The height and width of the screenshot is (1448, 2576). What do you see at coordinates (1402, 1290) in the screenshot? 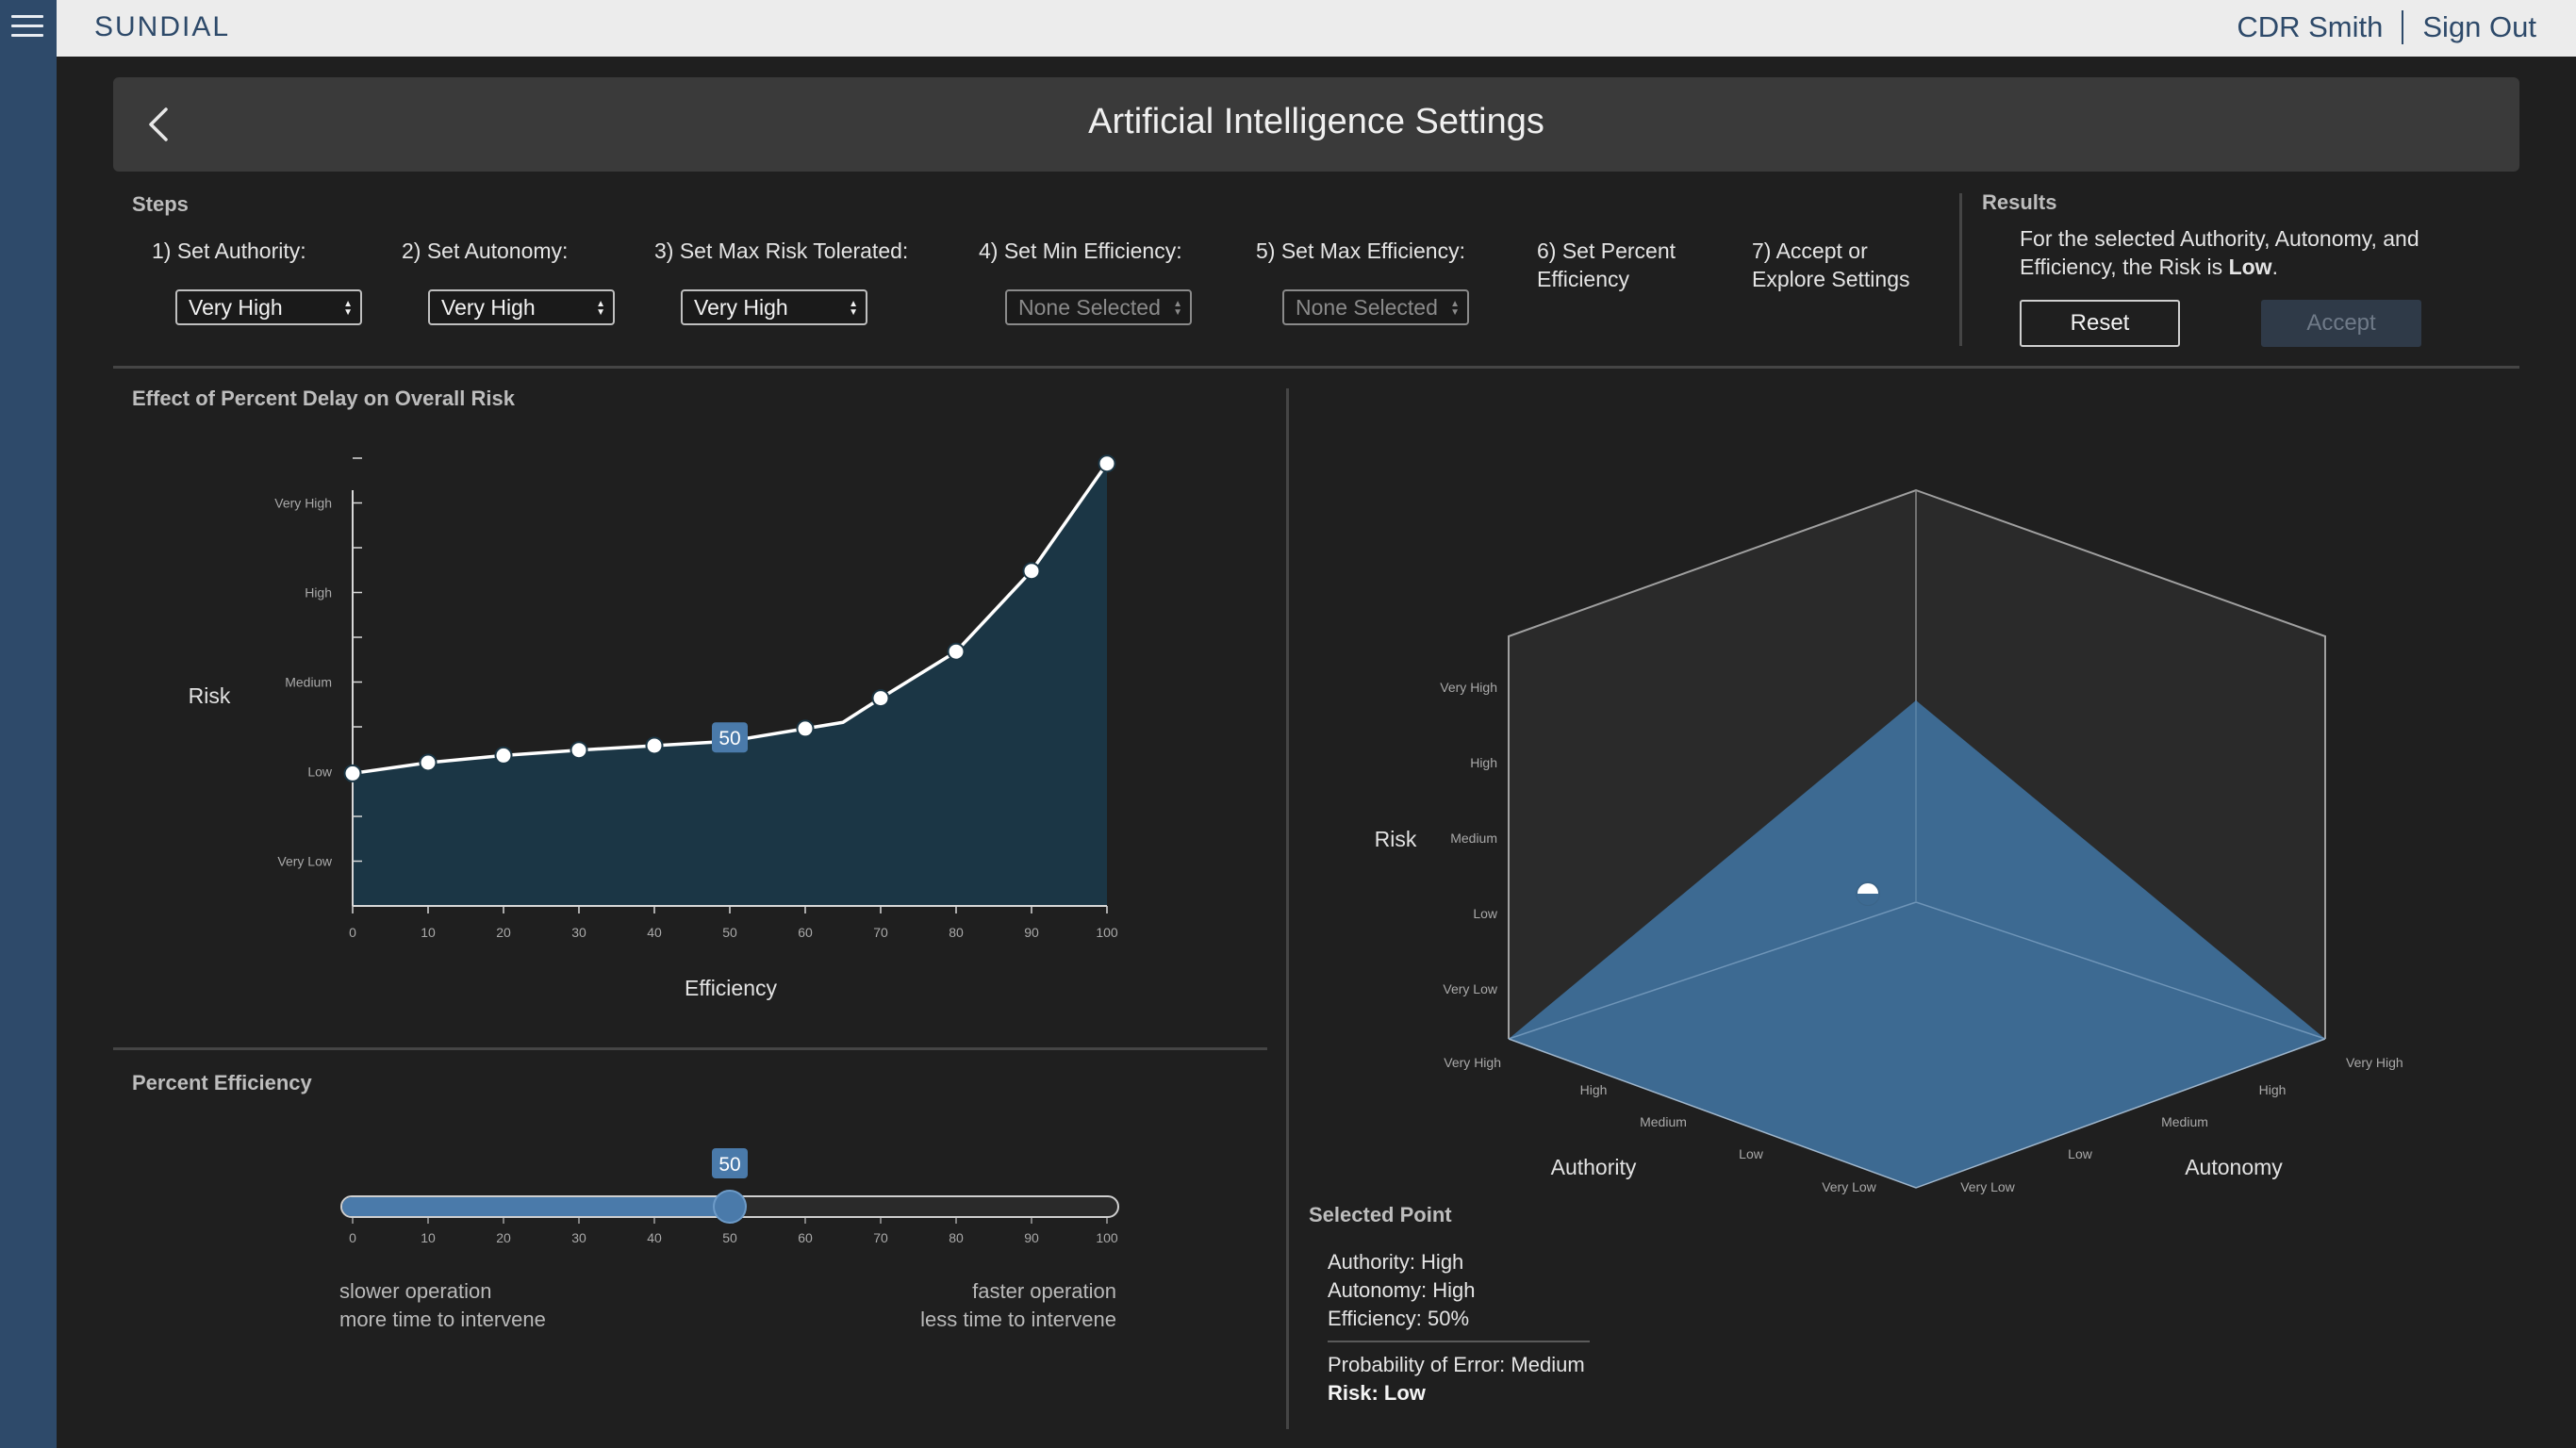
I see `selected-point-autonomy: Autonomy: High` at bounding box center [1402, 1290].